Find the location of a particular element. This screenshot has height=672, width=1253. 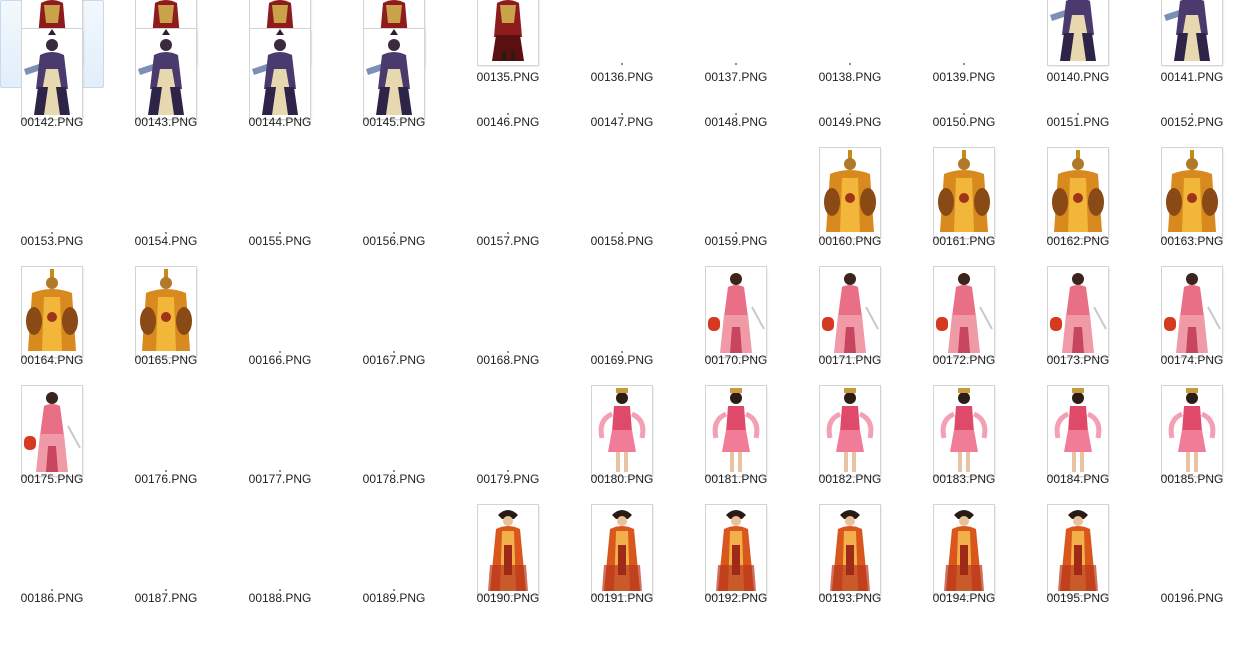

file-item: 00147.PNG is located at coordinates (622, 85).